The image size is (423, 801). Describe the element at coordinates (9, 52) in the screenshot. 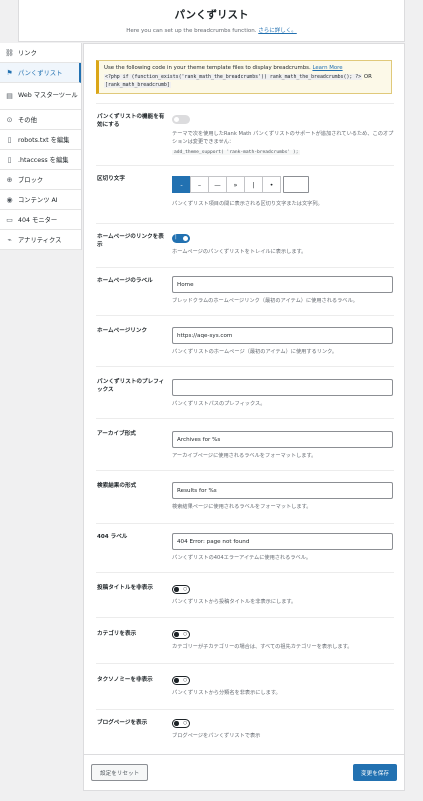

I see `link-icon: ⛓` at that location.